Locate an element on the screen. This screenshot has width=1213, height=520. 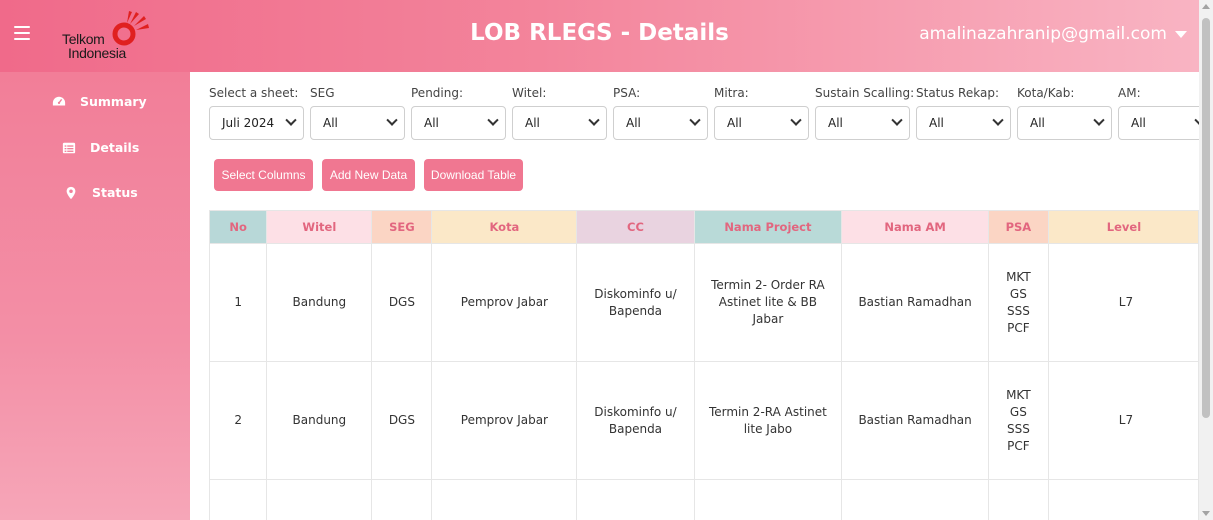
scroll-down-arrow-icon is located at coordinates (1206, 513).